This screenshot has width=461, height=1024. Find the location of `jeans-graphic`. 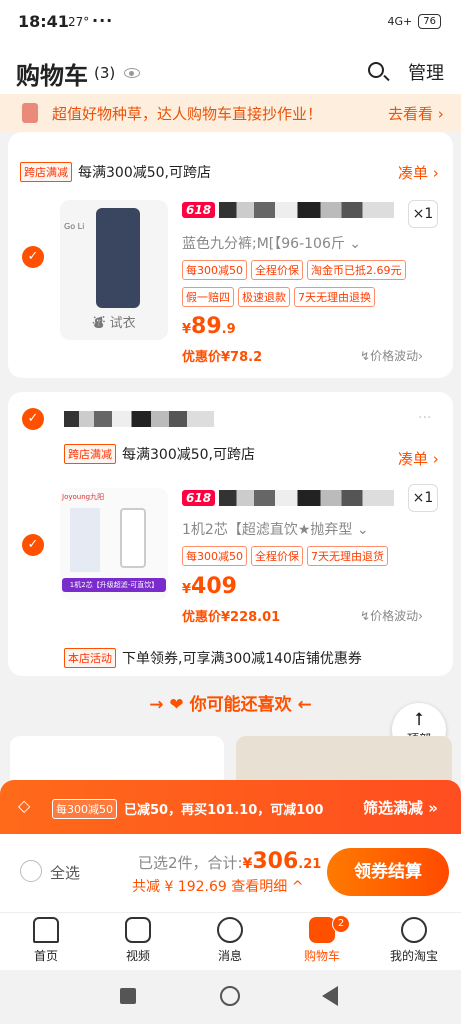

jeans-graphic is located at coordinates (118, 258).